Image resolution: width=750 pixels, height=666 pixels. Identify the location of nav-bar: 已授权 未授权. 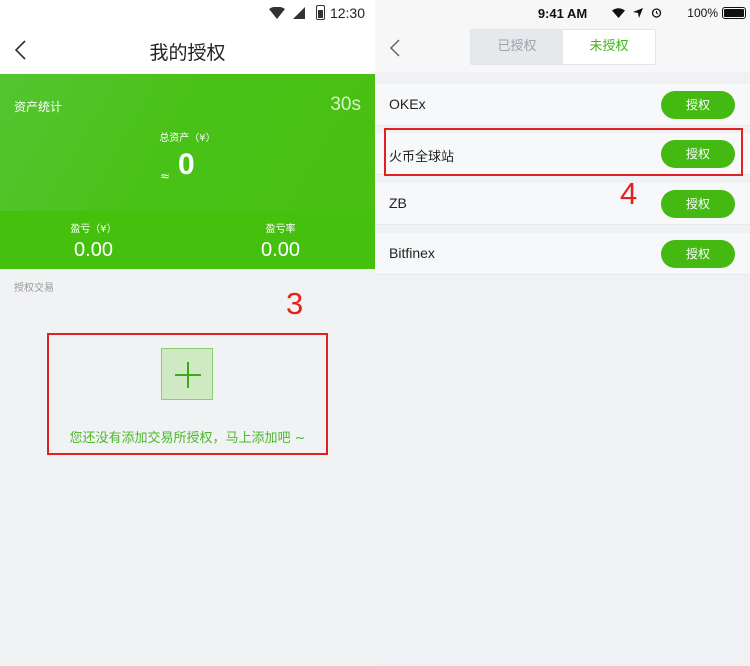
(562, 49).